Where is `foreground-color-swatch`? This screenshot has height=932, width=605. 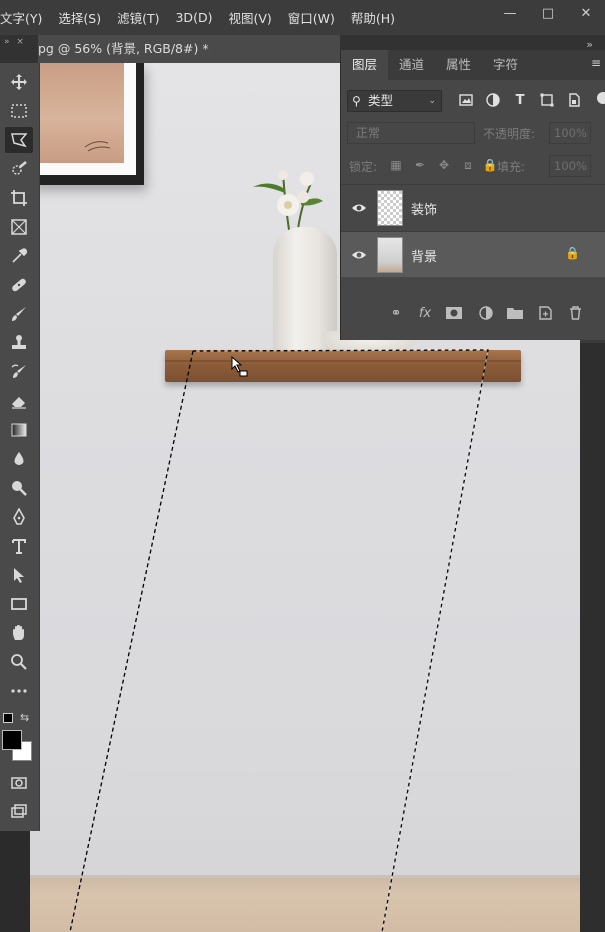 foreground-color-swatch is located at coordinates (12, 740).